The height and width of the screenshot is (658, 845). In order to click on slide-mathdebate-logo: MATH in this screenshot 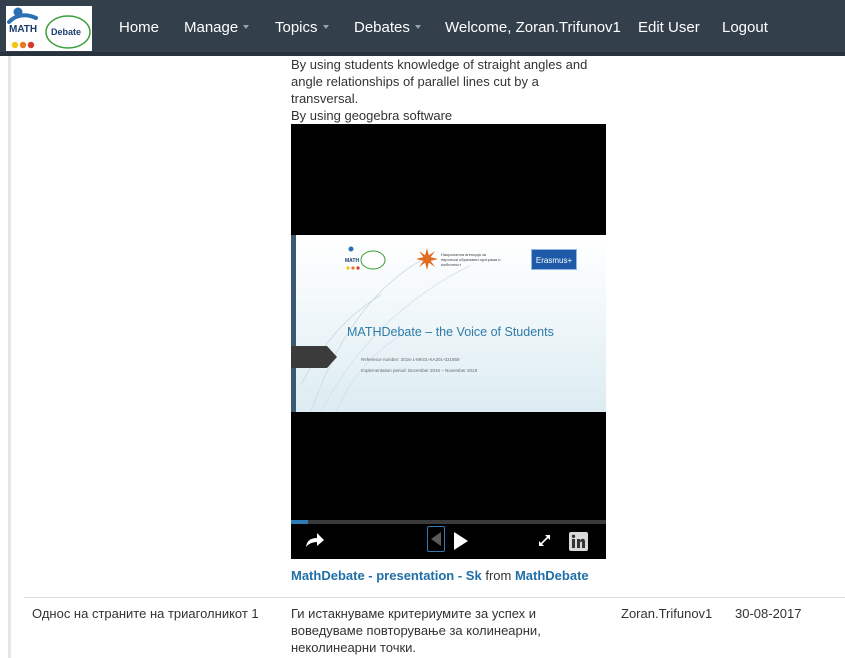, I will do `click(365, 258)`.